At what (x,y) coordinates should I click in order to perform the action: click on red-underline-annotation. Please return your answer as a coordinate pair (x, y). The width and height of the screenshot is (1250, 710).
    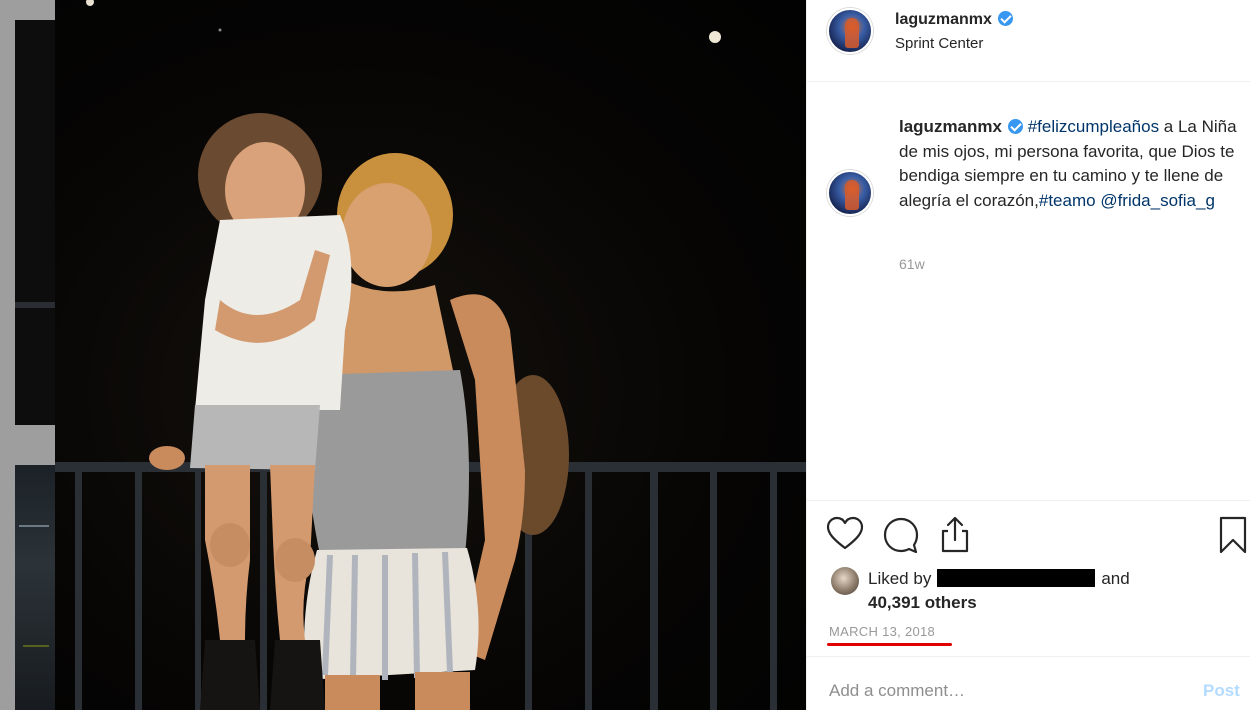
    Looking at the image, I should click on (889, 644).